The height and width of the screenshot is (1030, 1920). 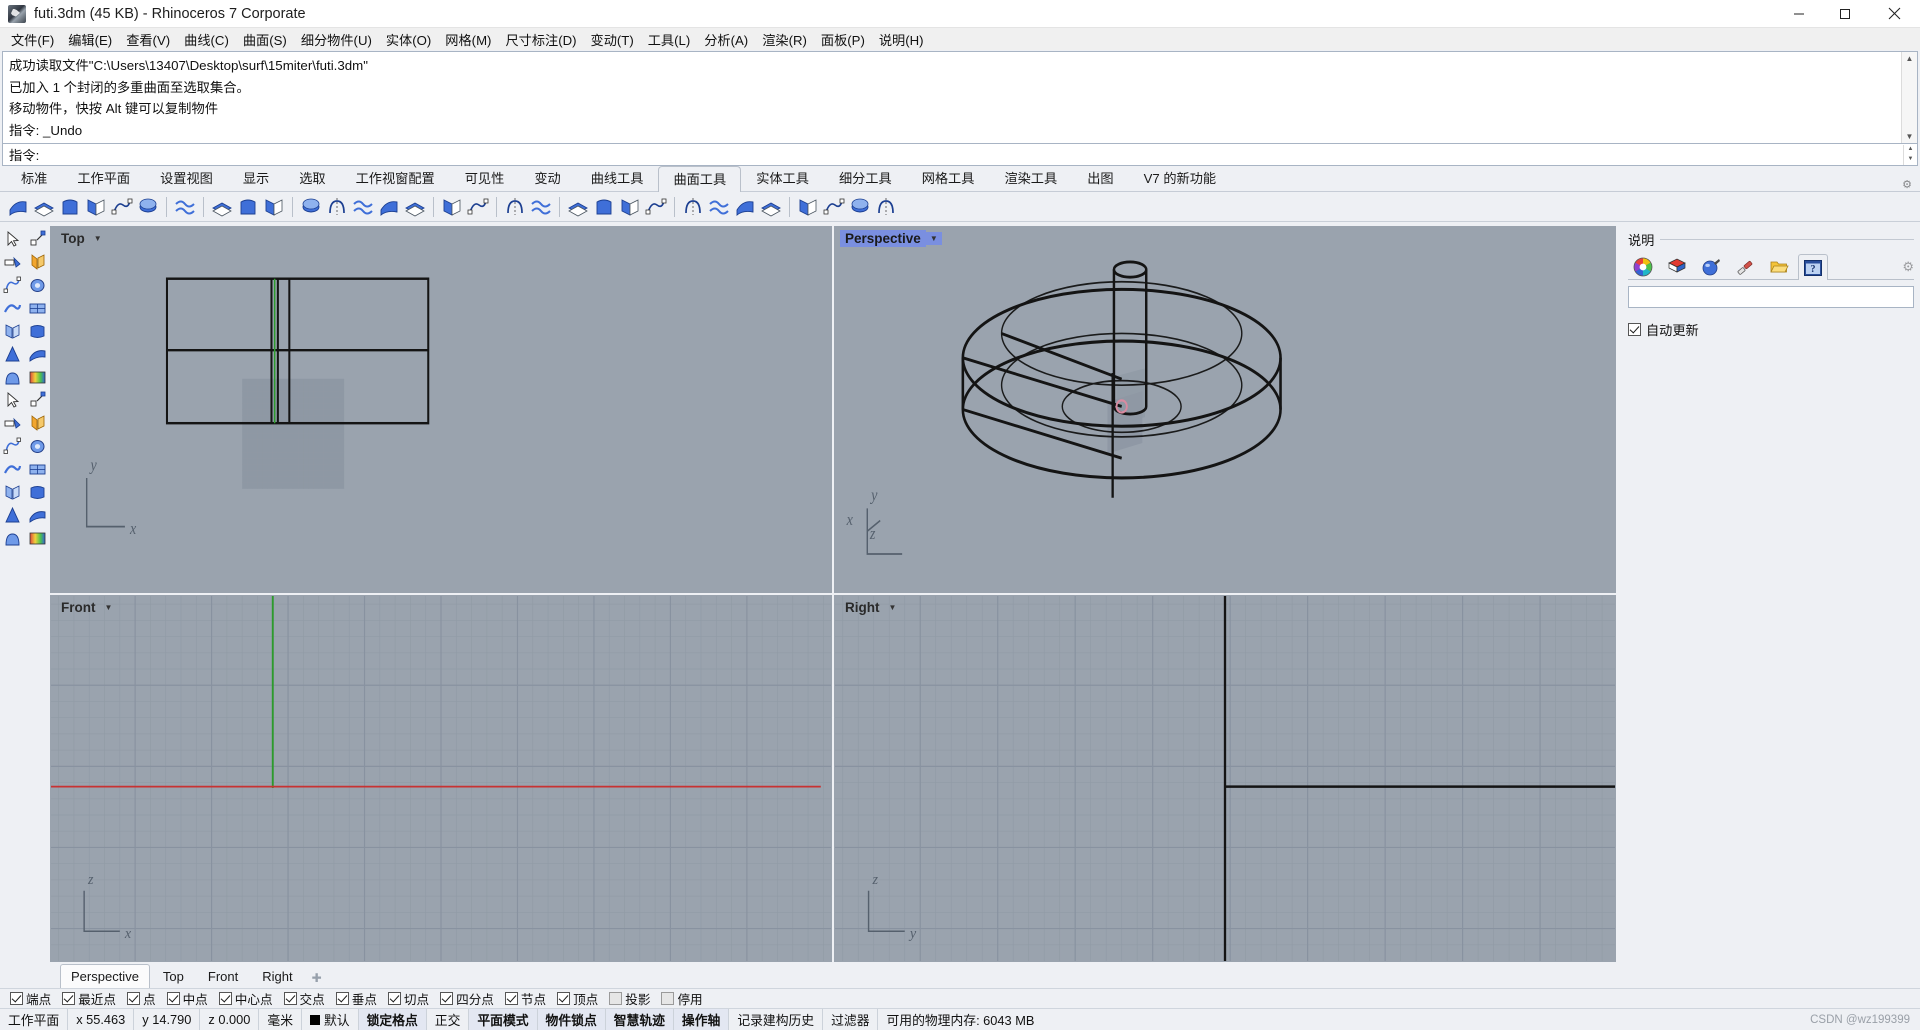 What do you see at coordinates (971, 154) in the screenshot?
I see `command-input` at bounding box center [971, 154].